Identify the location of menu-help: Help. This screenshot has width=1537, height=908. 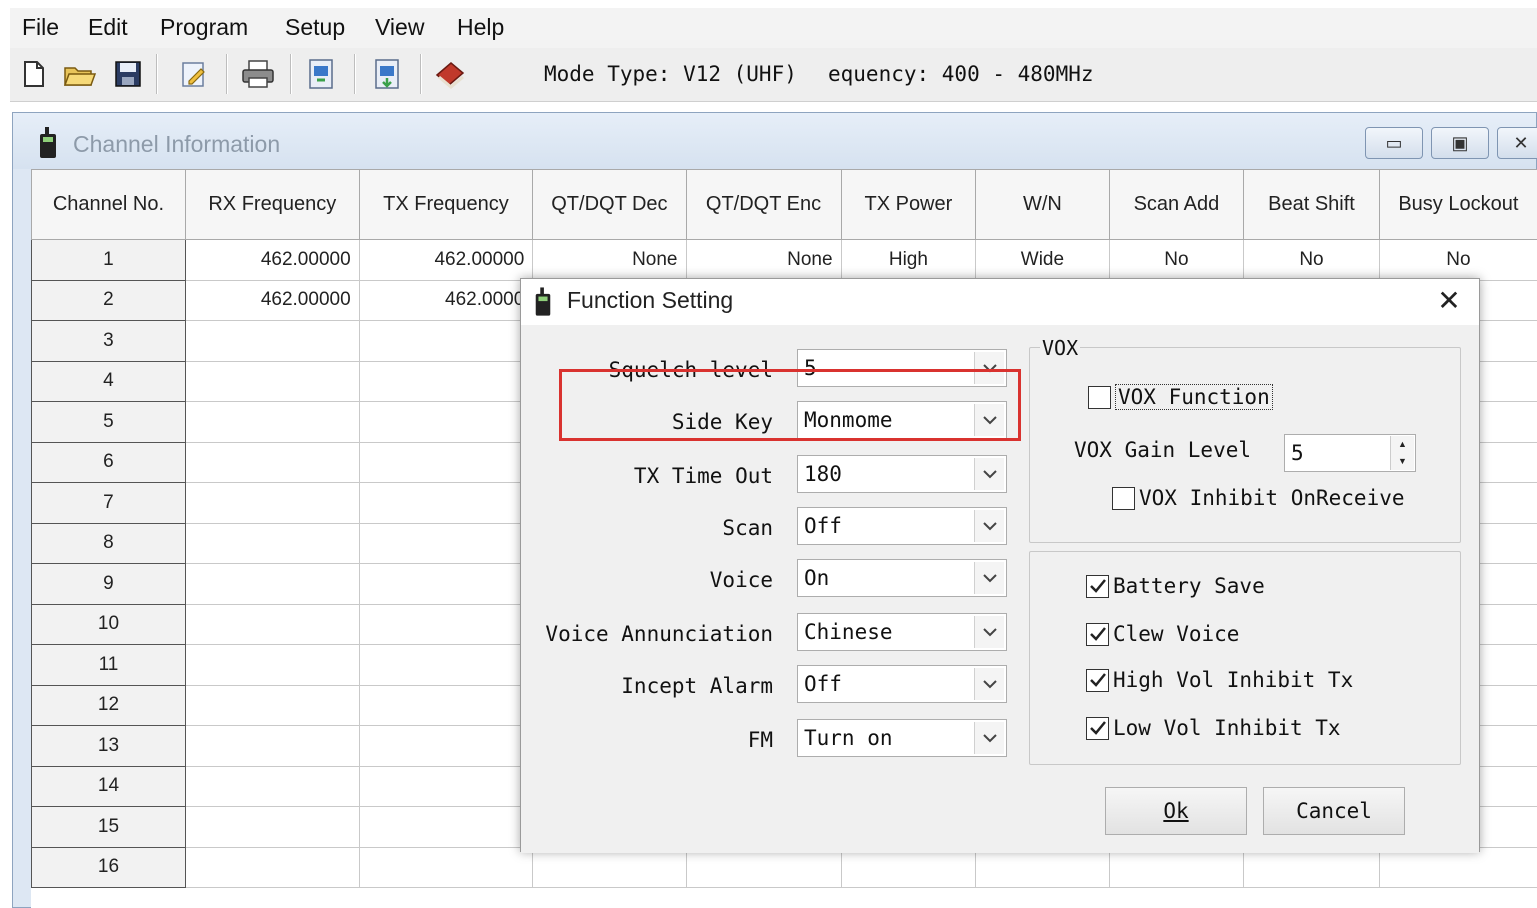
(480, 27).